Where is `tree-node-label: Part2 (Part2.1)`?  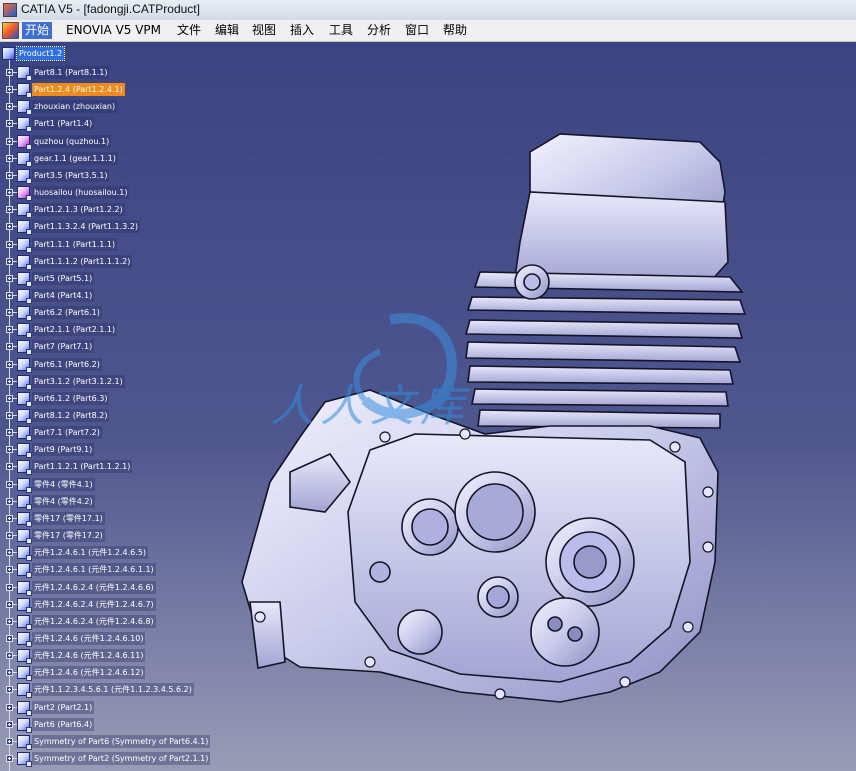
tree-node-label: Part2 (Part2.1) is located at coordinates (63, 707).